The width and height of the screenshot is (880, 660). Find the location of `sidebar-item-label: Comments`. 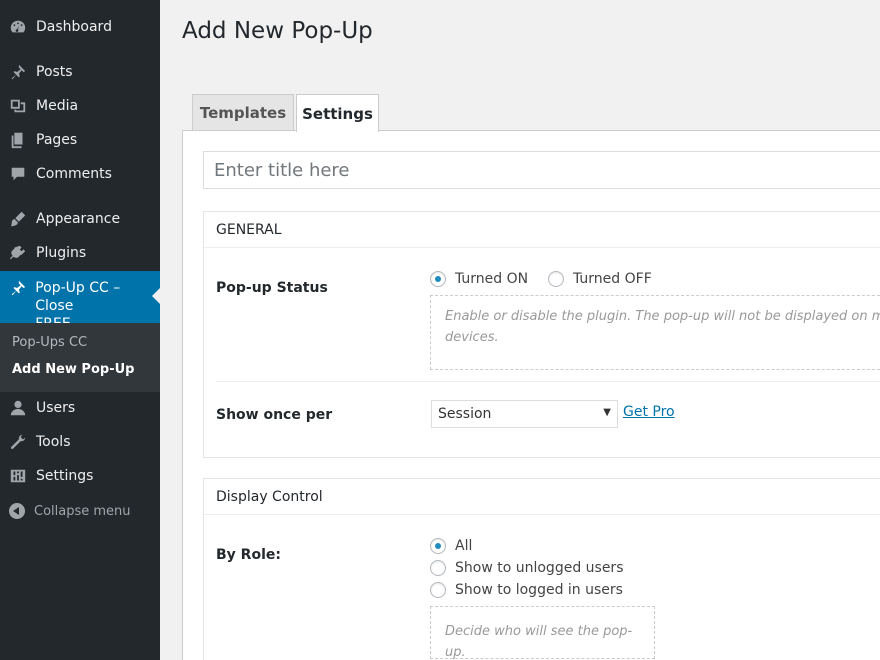

sidebar-item-label: Comments is located at coordinates (74, 174).